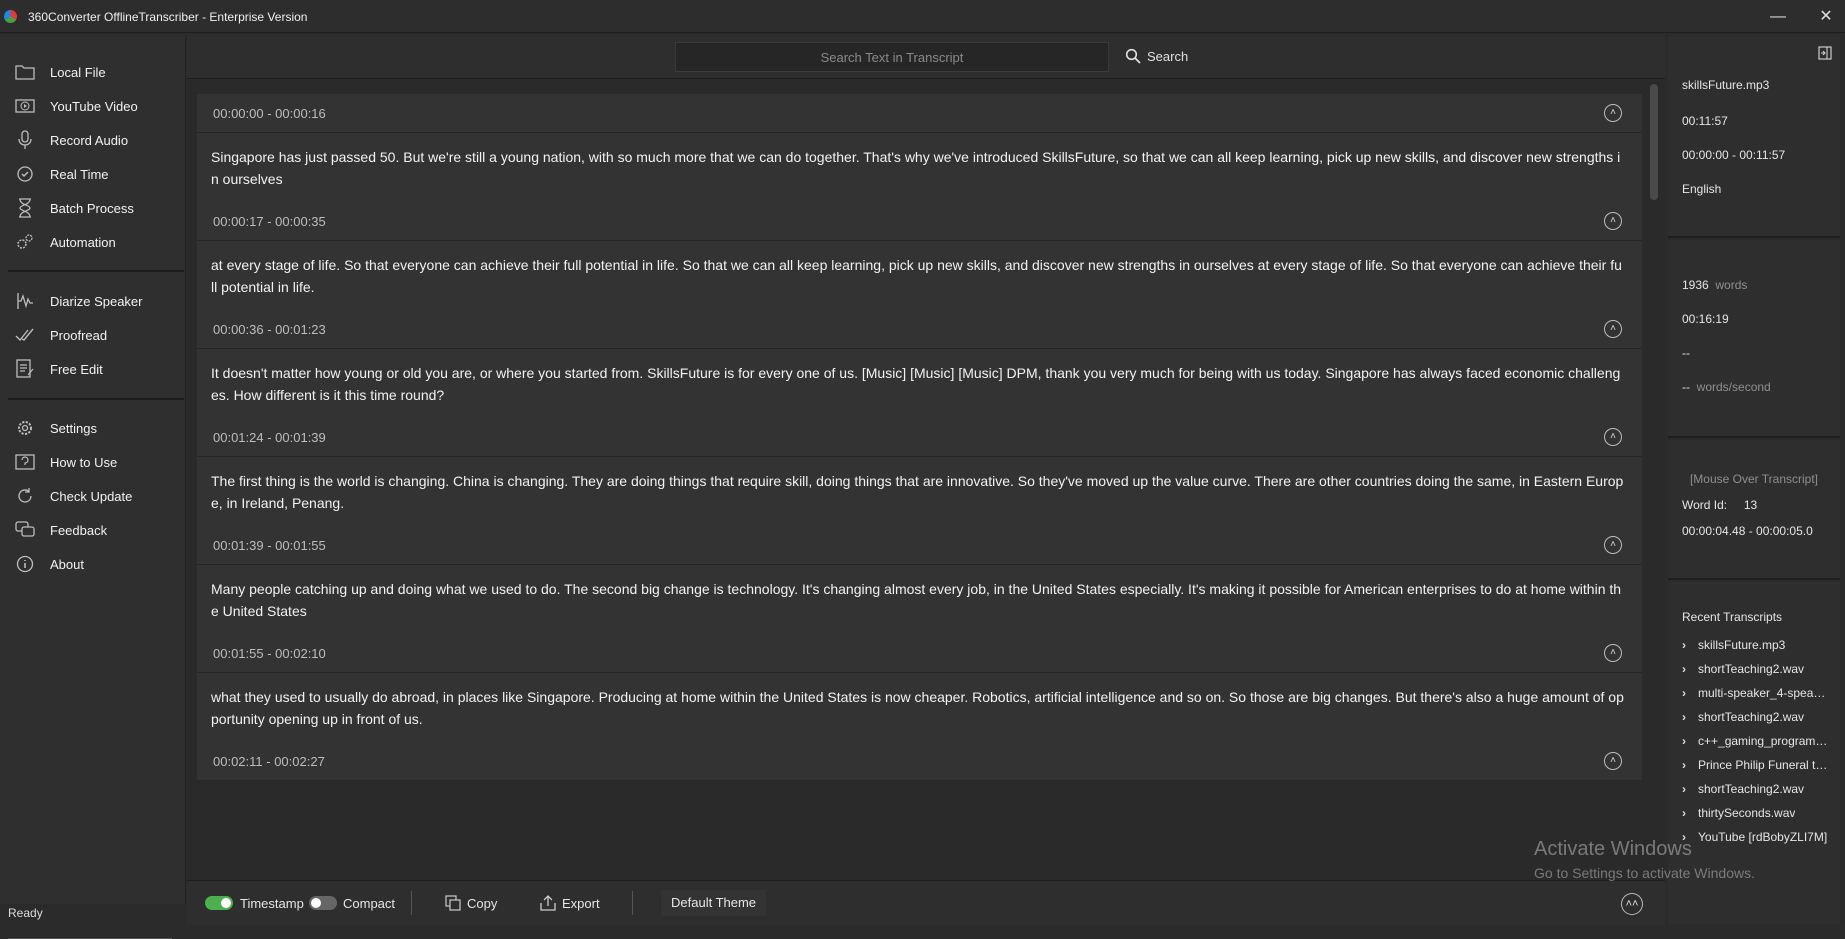 Image resolution: width=1845 pixels, height=939 pixels. Describe the element at coordinates (269, 761) in the screenshot. I see `segment-timestamp: 00:02:11 - 00:02:27` at that location.